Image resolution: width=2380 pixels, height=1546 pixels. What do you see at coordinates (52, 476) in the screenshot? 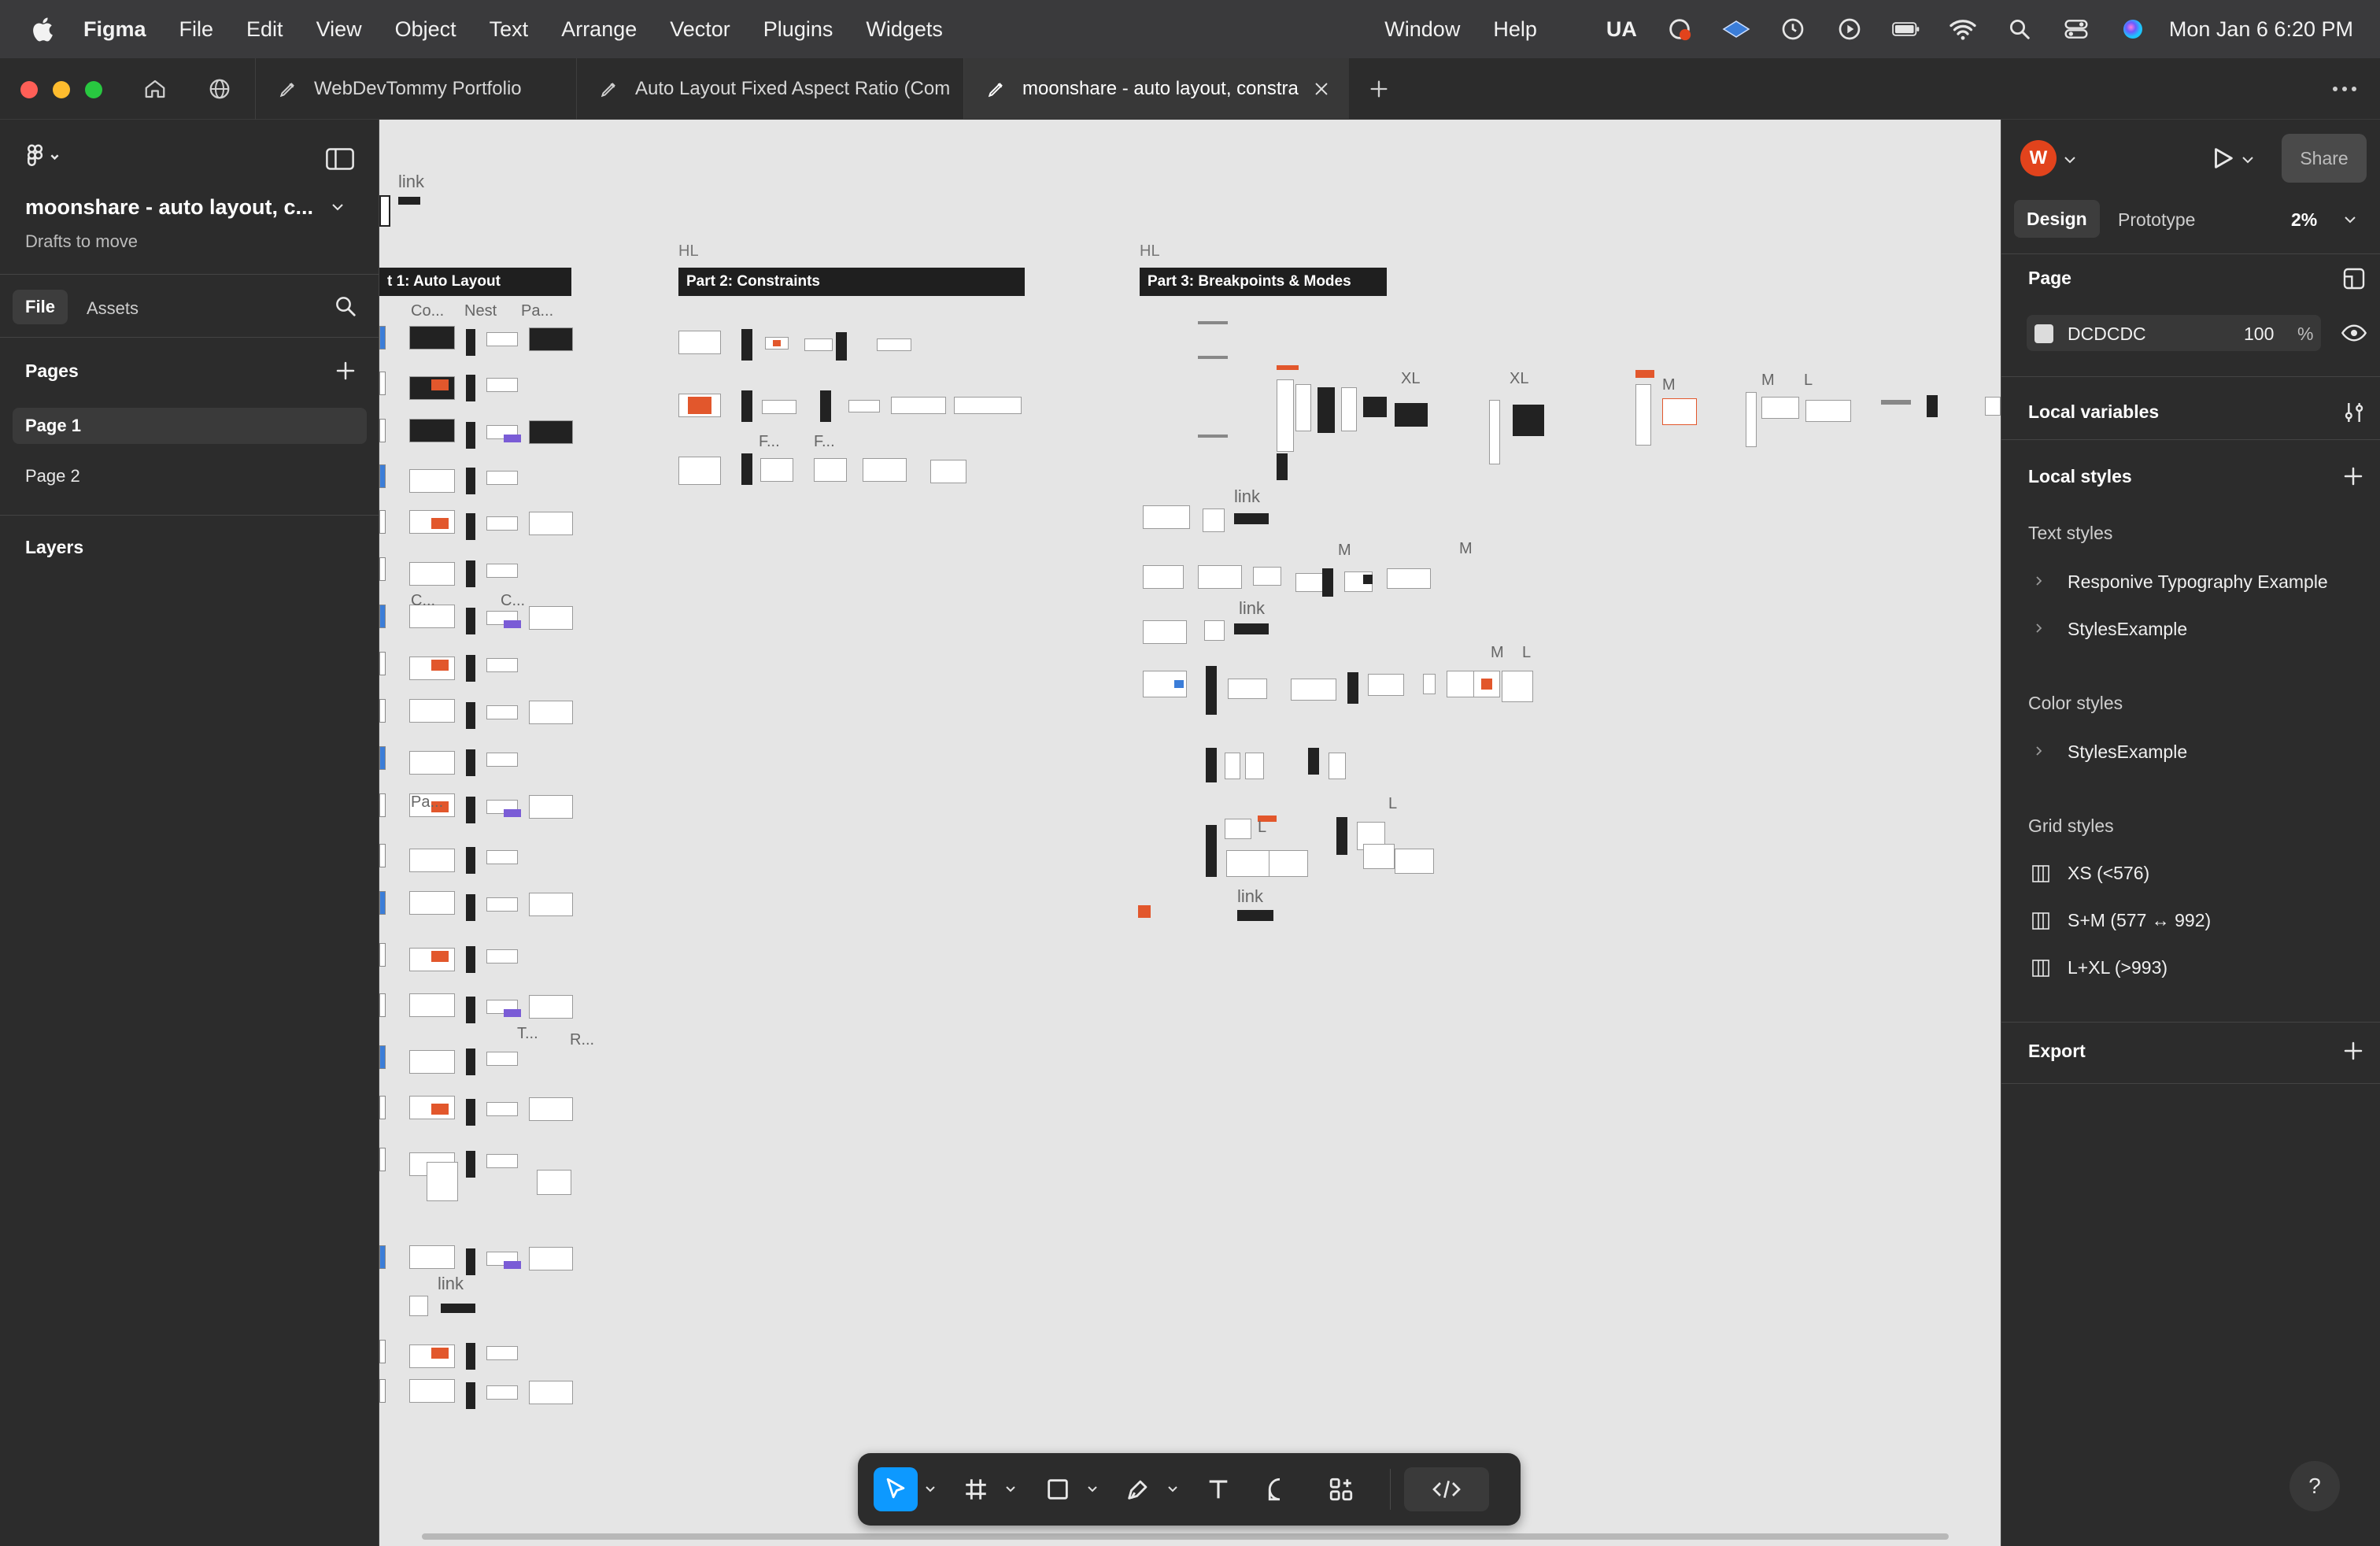
I see `page-item-page-2: Page 2` at bounding box center [52, 476].